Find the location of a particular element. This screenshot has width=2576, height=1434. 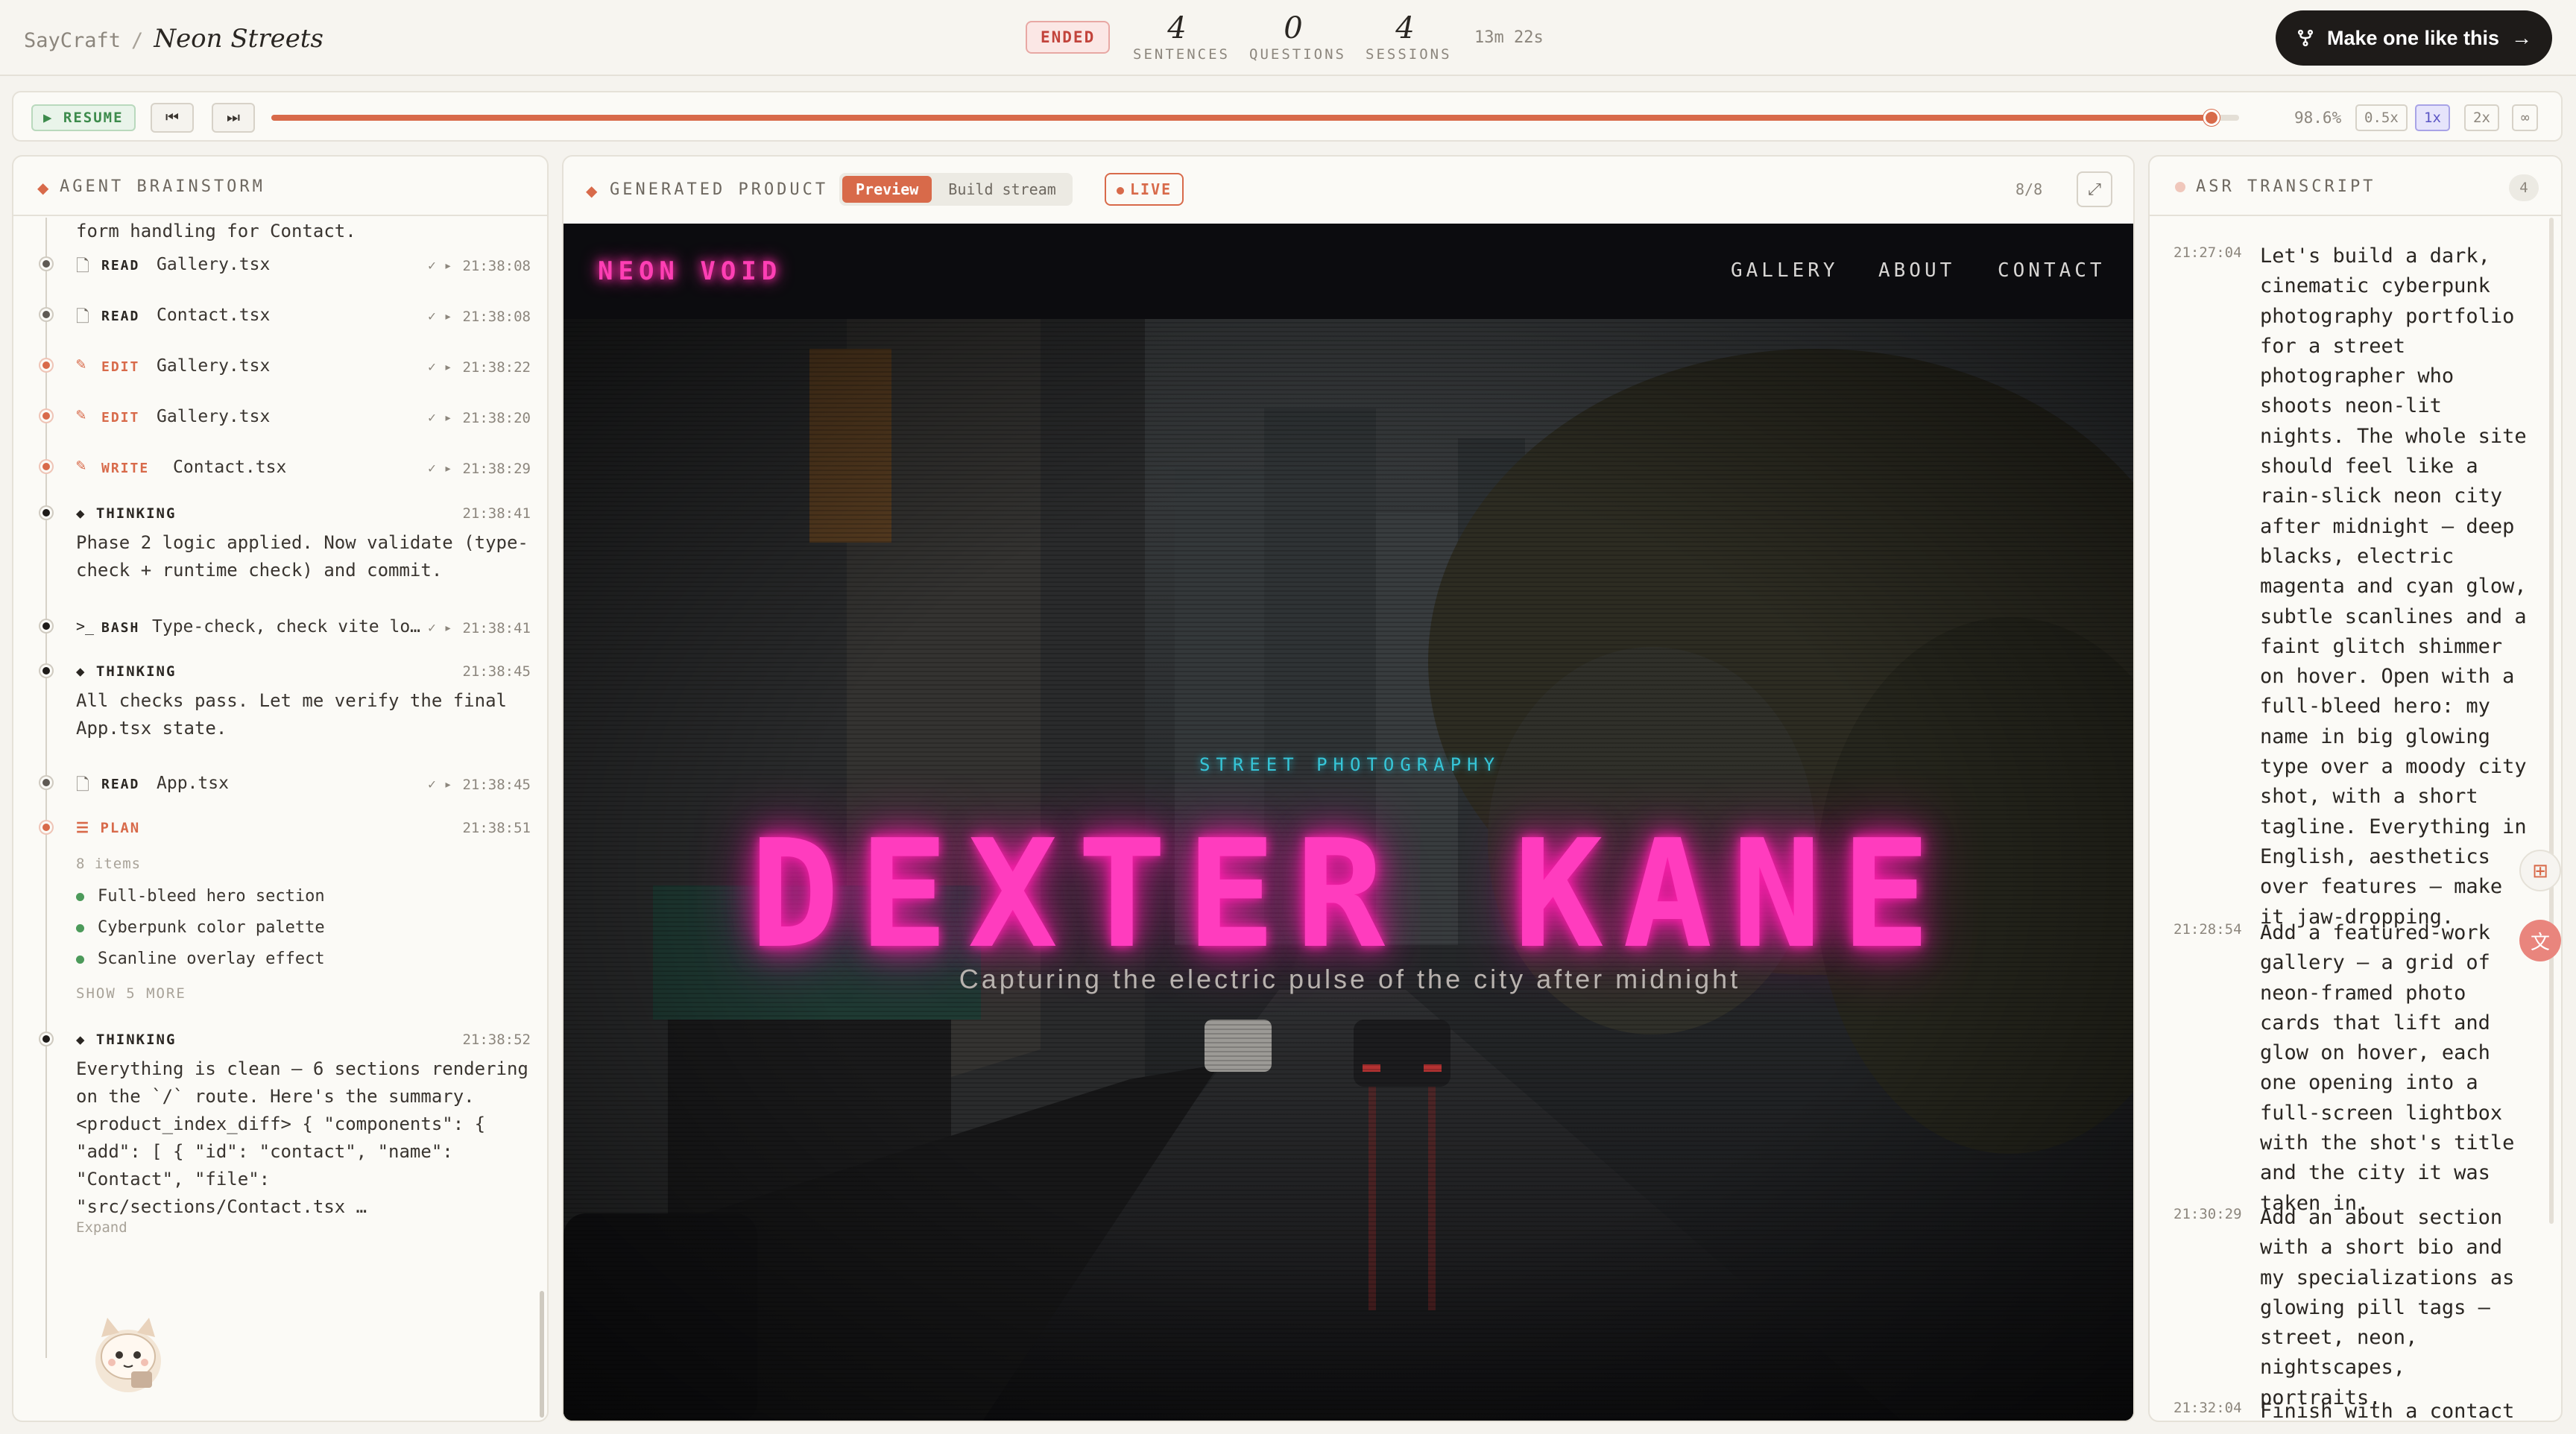

transcript-time: 21:30:29 is located at coordinates (2208, 1214).